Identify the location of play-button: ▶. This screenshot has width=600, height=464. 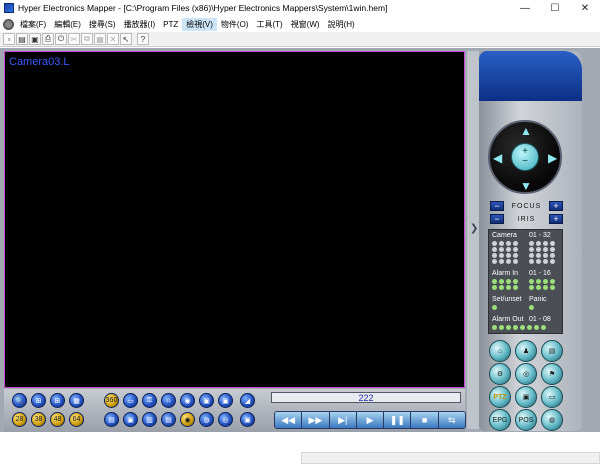
(370, 420).